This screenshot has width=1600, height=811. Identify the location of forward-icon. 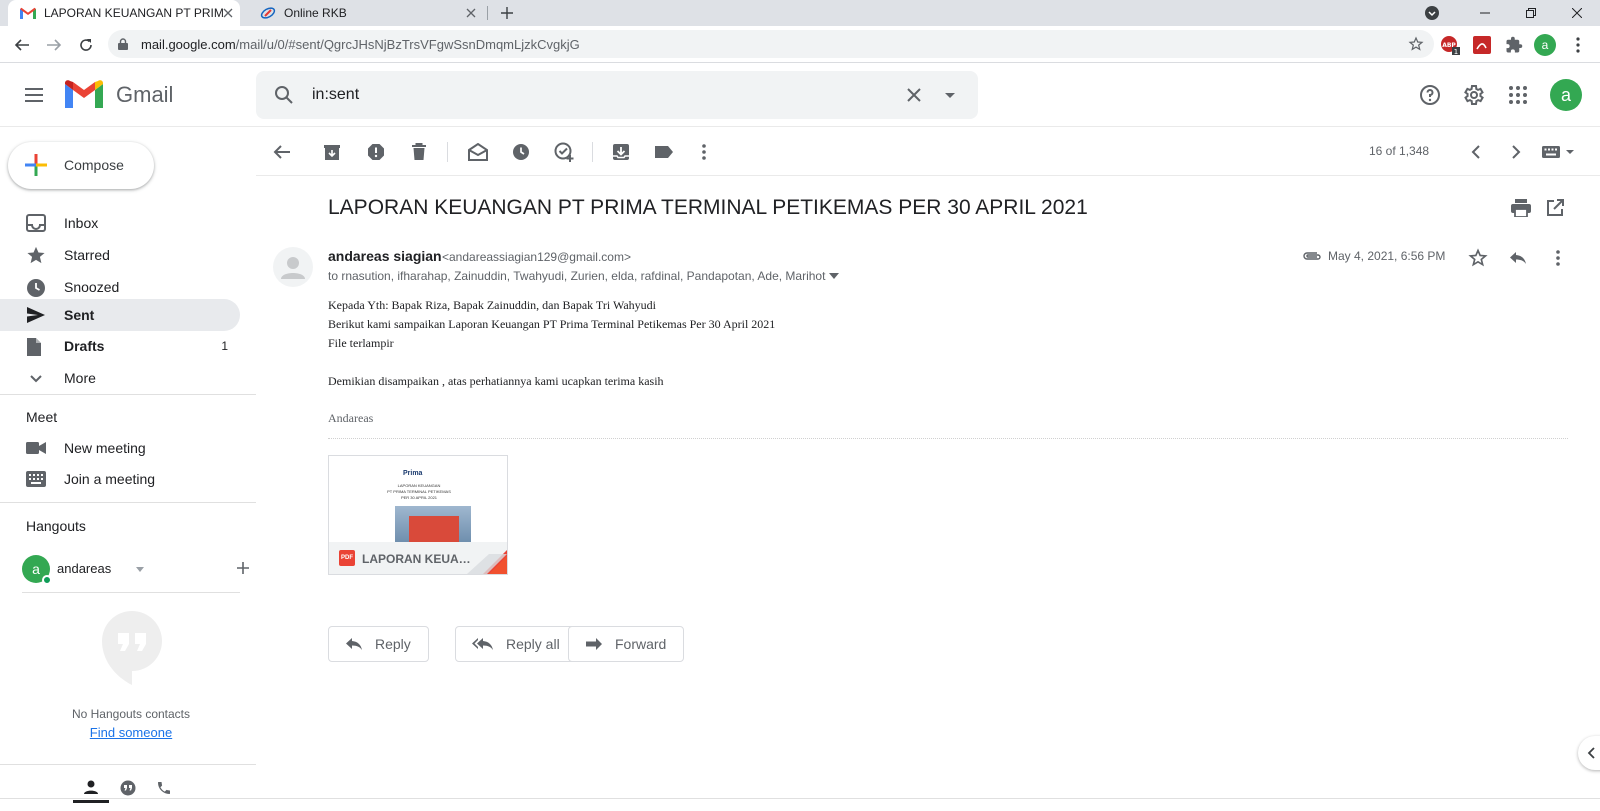
(594, 644).